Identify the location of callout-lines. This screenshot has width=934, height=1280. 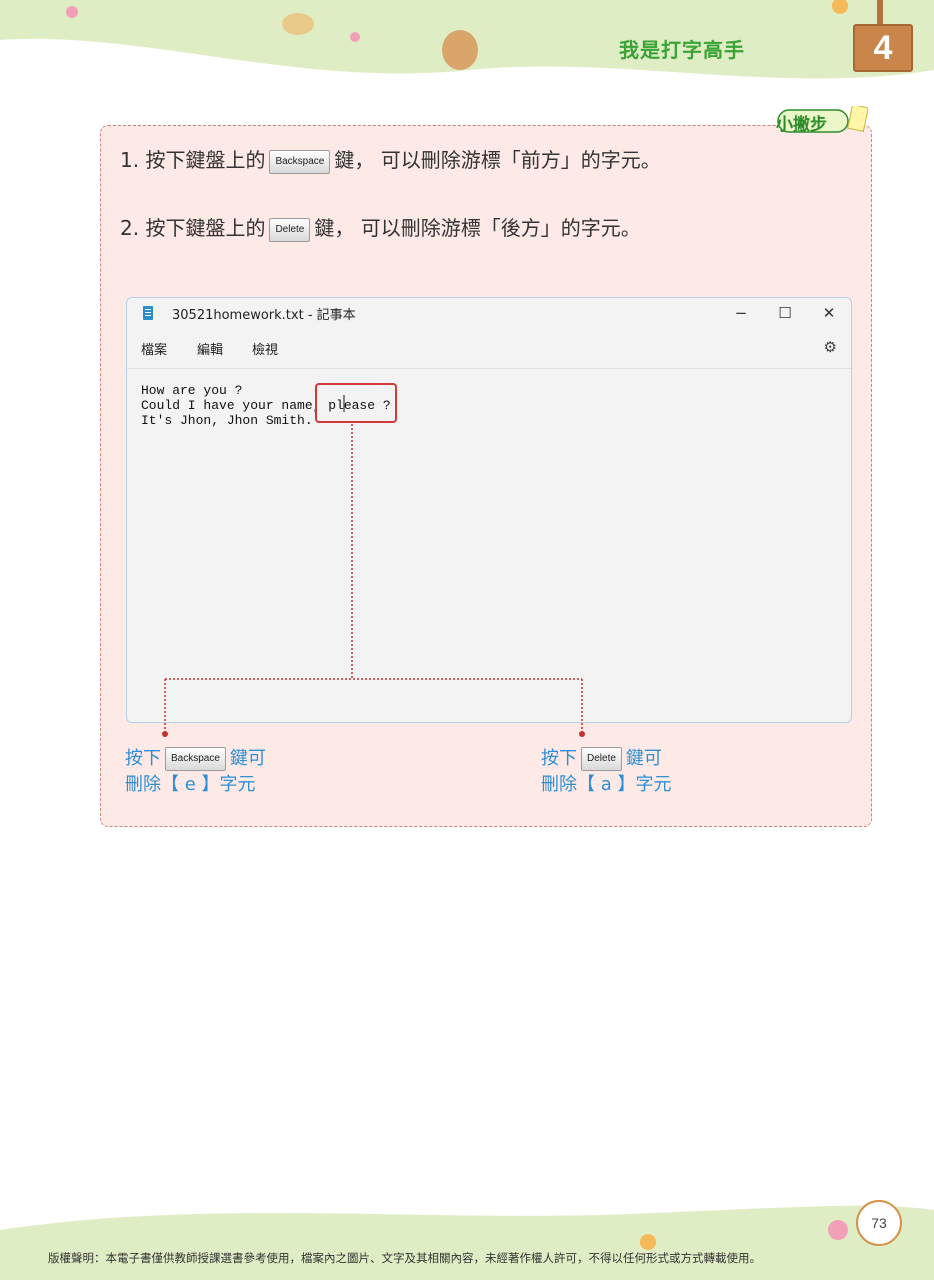
(373, 566).